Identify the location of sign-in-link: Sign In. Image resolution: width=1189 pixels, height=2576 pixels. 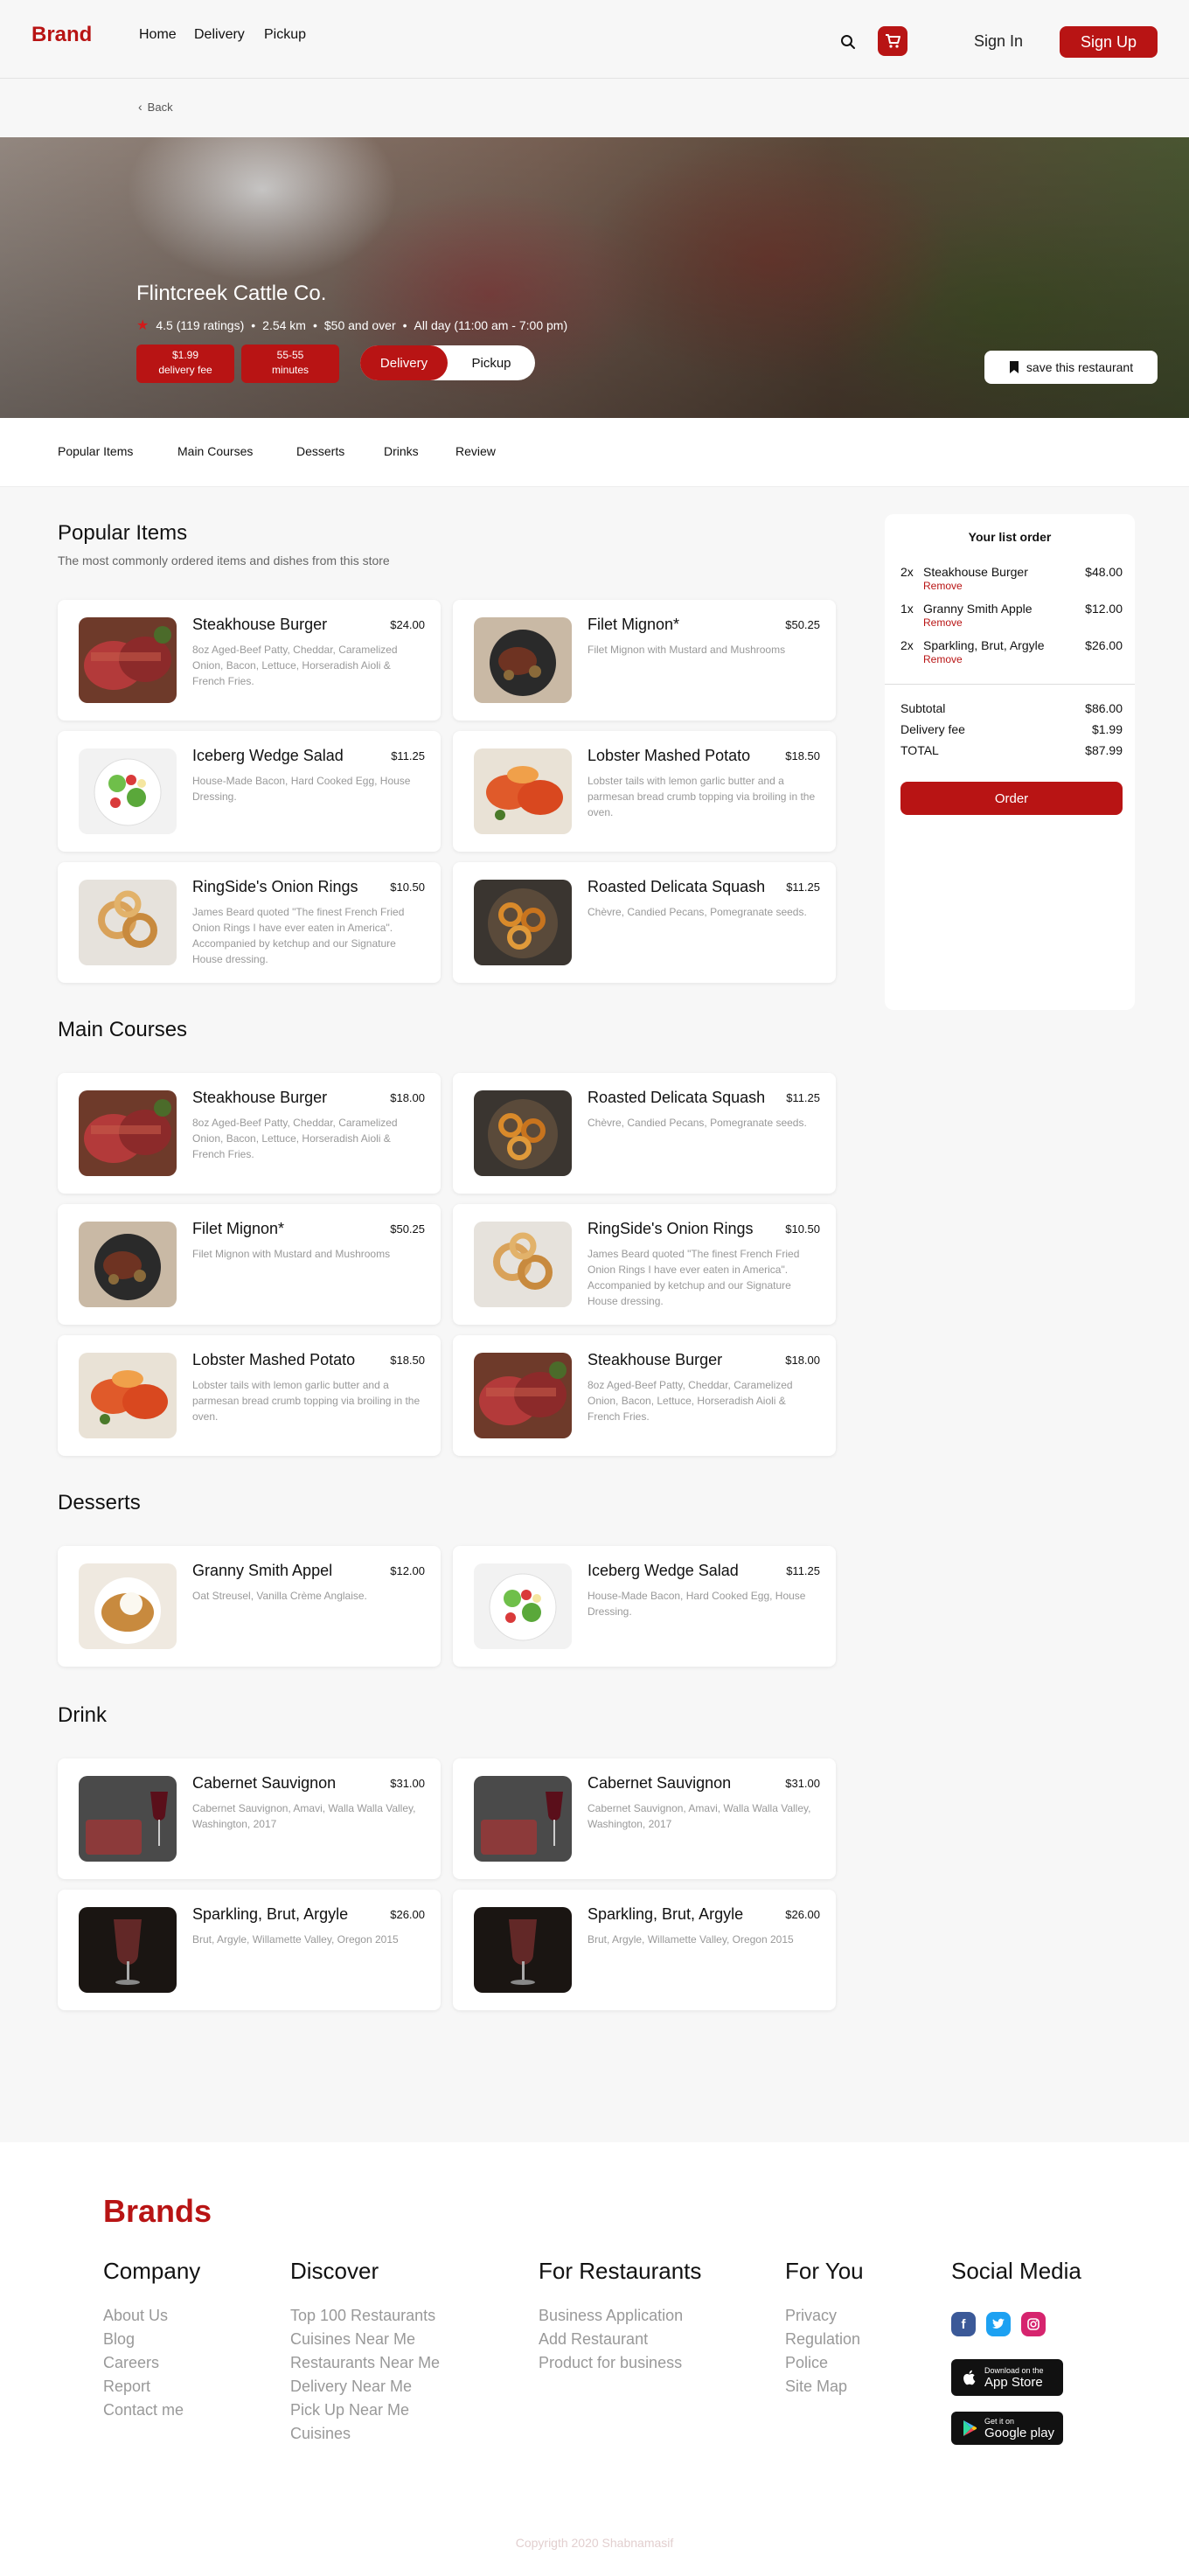
(998, 41).